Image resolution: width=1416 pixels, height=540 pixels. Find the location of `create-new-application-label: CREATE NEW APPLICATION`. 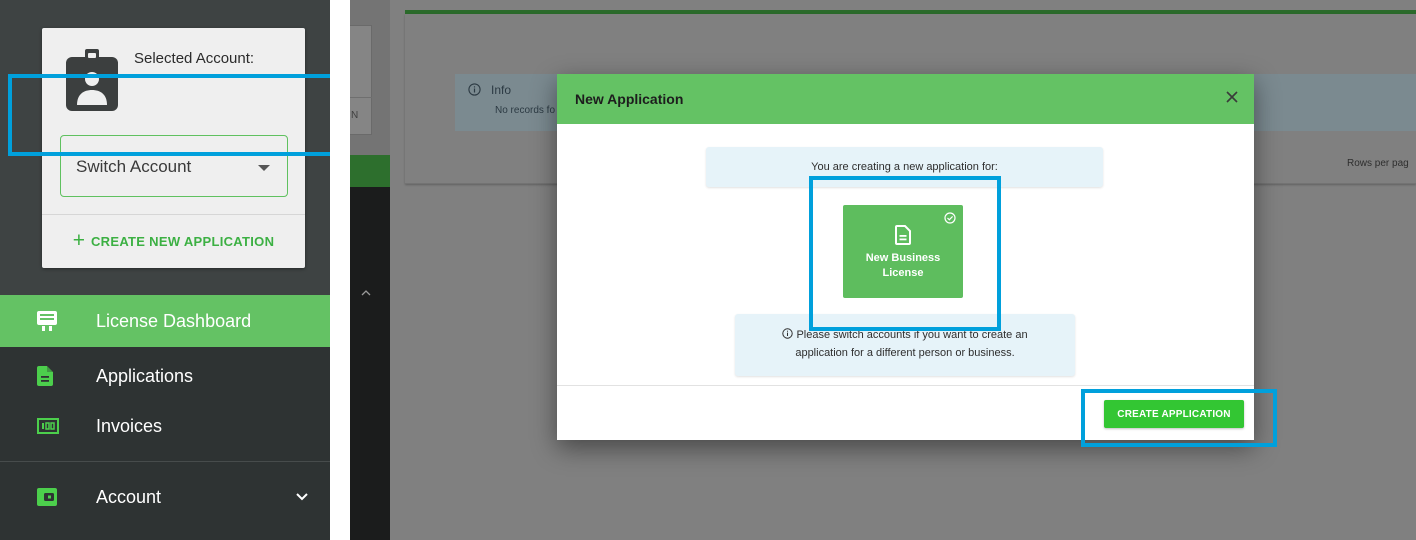

create-new-application-label: CREATE NEW APPLICATION is located at coordinates (182, 241).